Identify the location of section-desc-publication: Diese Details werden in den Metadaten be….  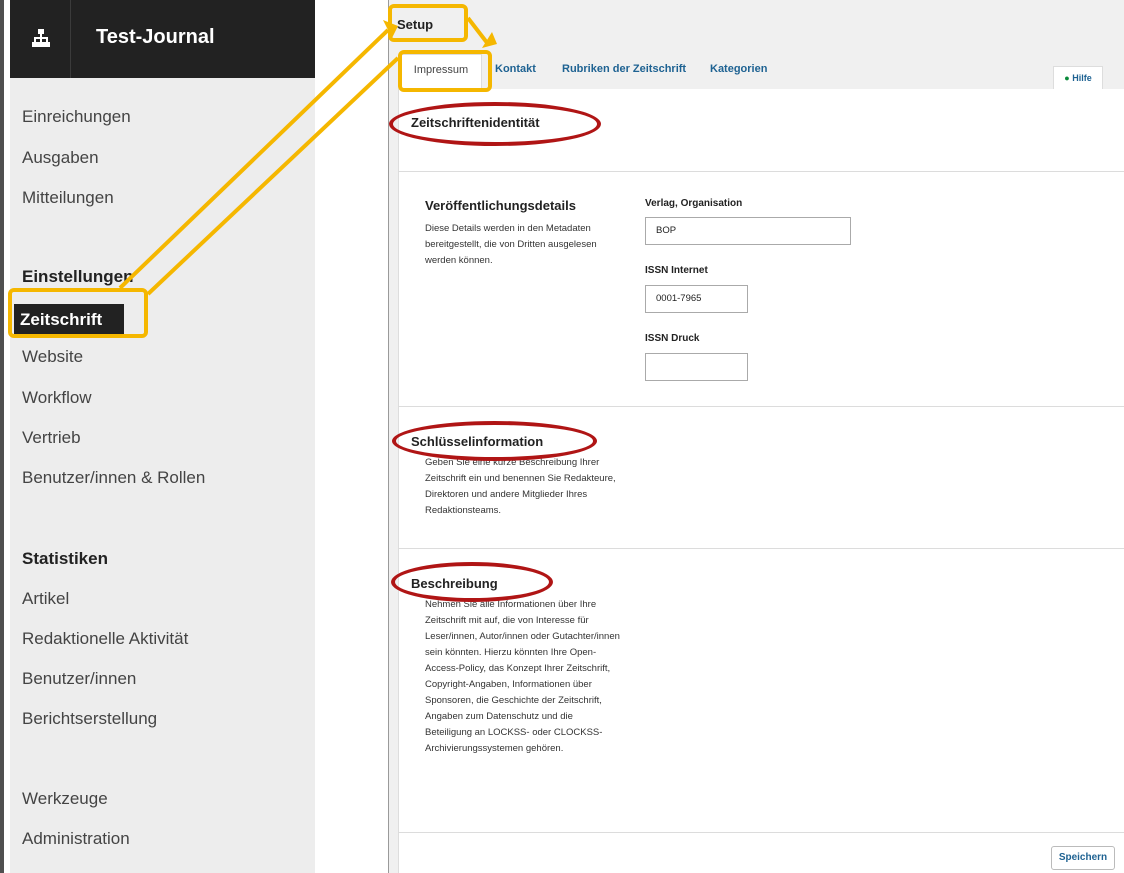
(511, 244).